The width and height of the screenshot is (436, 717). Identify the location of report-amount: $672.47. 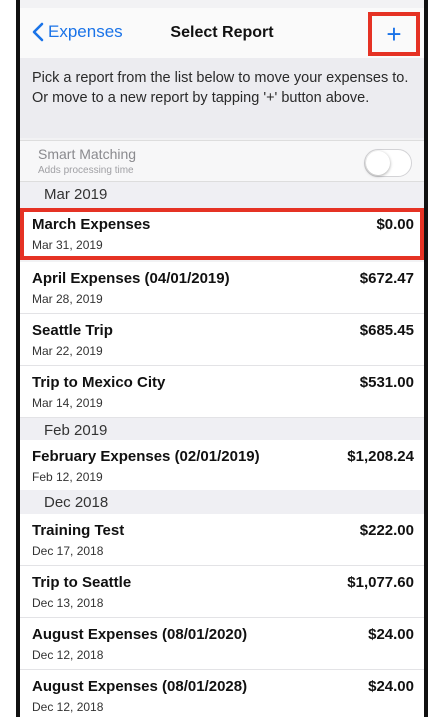
(386, 278).